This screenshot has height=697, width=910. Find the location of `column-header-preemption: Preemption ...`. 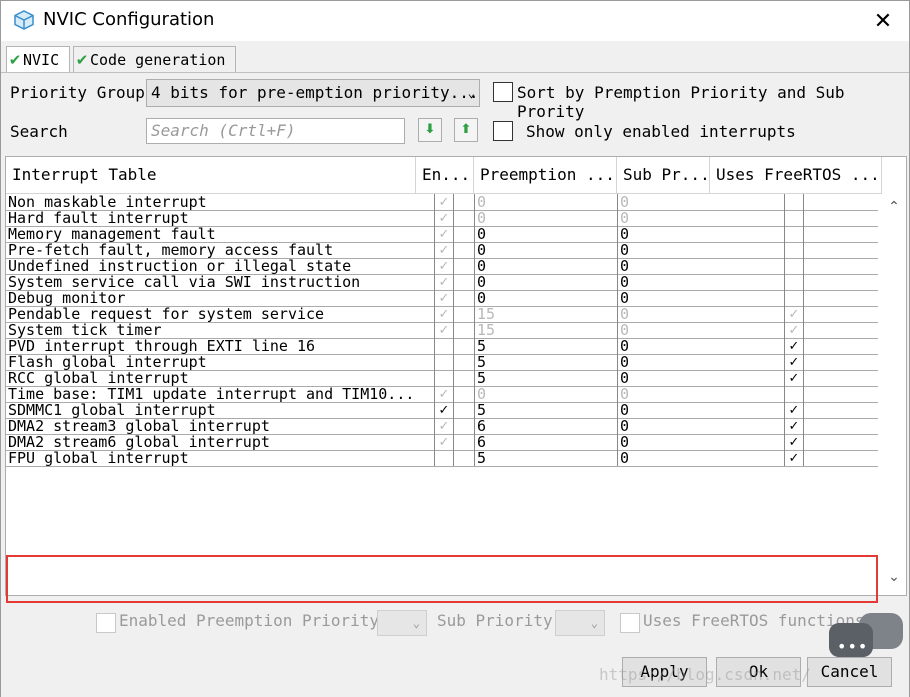

column-header-preemption: Preemption ... is located at coordinates (545, 175).